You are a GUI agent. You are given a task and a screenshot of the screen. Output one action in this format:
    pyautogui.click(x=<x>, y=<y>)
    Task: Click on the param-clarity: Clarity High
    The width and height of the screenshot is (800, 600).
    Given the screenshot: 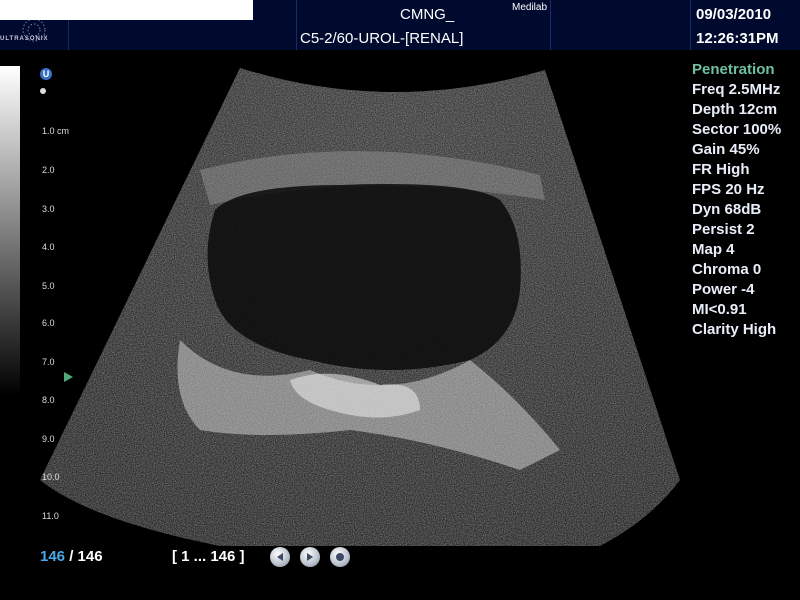 What is the action you would take?
    pyautogui.click(x=734, y=329)
    